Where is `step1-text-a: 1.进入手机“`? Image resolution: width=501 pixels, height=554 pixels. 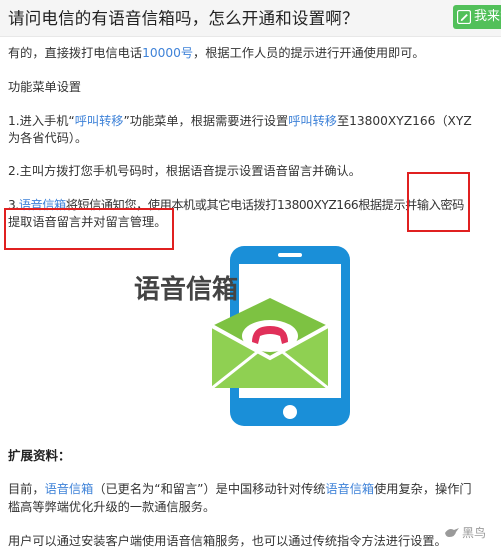
step1-text-a: 1.进入手机“ is located at coordinates (41, 121).